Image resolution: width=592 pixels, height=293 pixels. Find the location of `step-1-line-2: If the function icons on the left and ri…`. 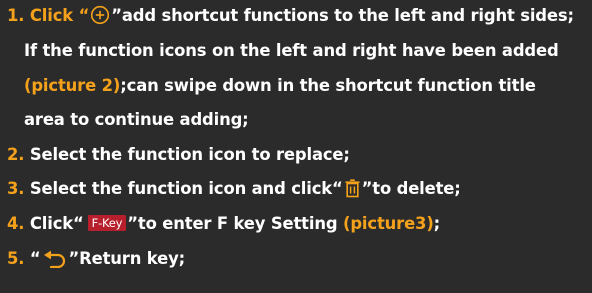

step-1-line-2: If the function icons on the left and ri… is located at coordinates (291, 50).